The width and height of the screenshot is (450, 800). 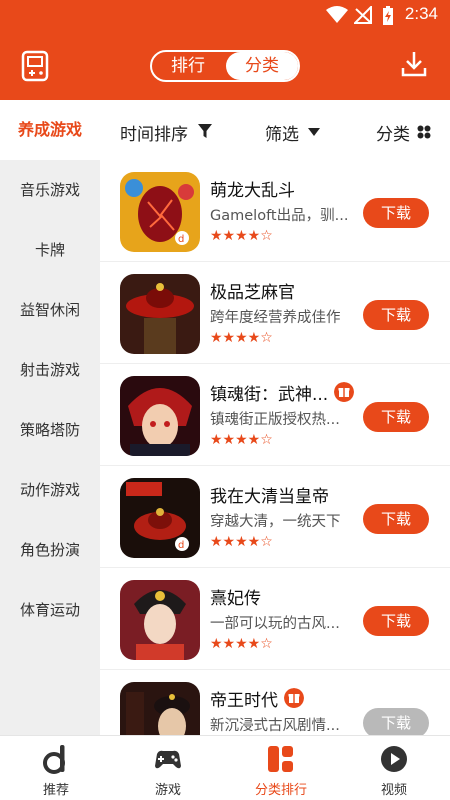 I want to click on sort-by-time: 时间排序, so click(x=154, y=132).